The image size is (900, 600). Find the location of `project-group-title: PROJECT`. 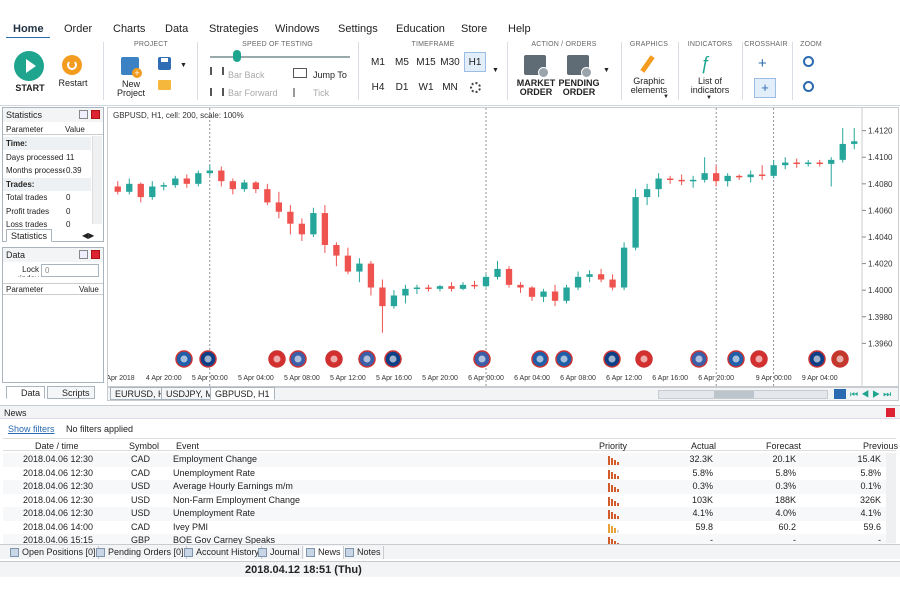

project-group-title: PROJECT is located at coordinates (151, 44).